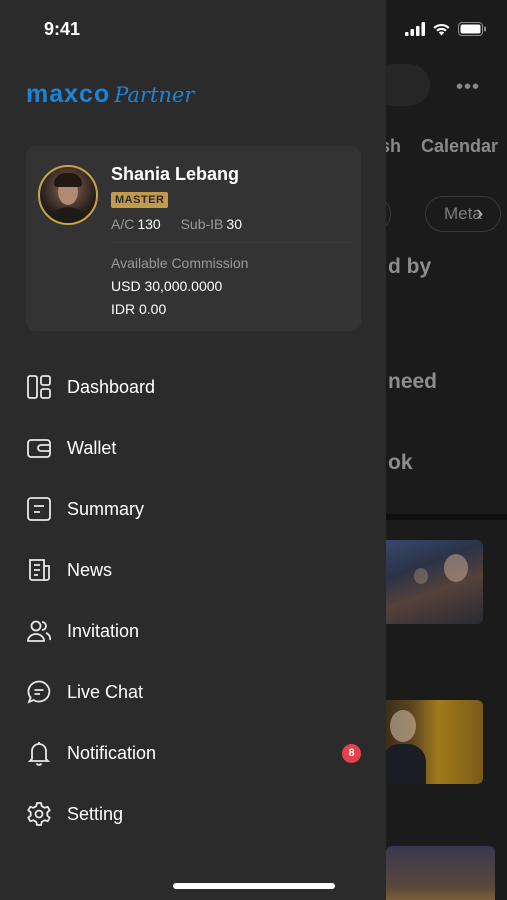  Describe the element at coordinates (202, 224) in the screenshot. I see `subib-label: Sub-IB` at that location.